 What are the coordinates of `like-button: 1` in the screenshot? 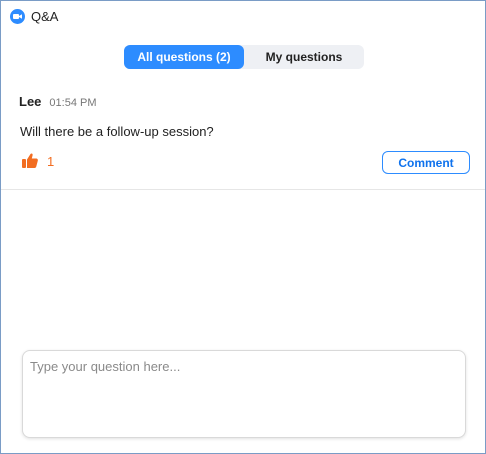 It's located at (37, 161).